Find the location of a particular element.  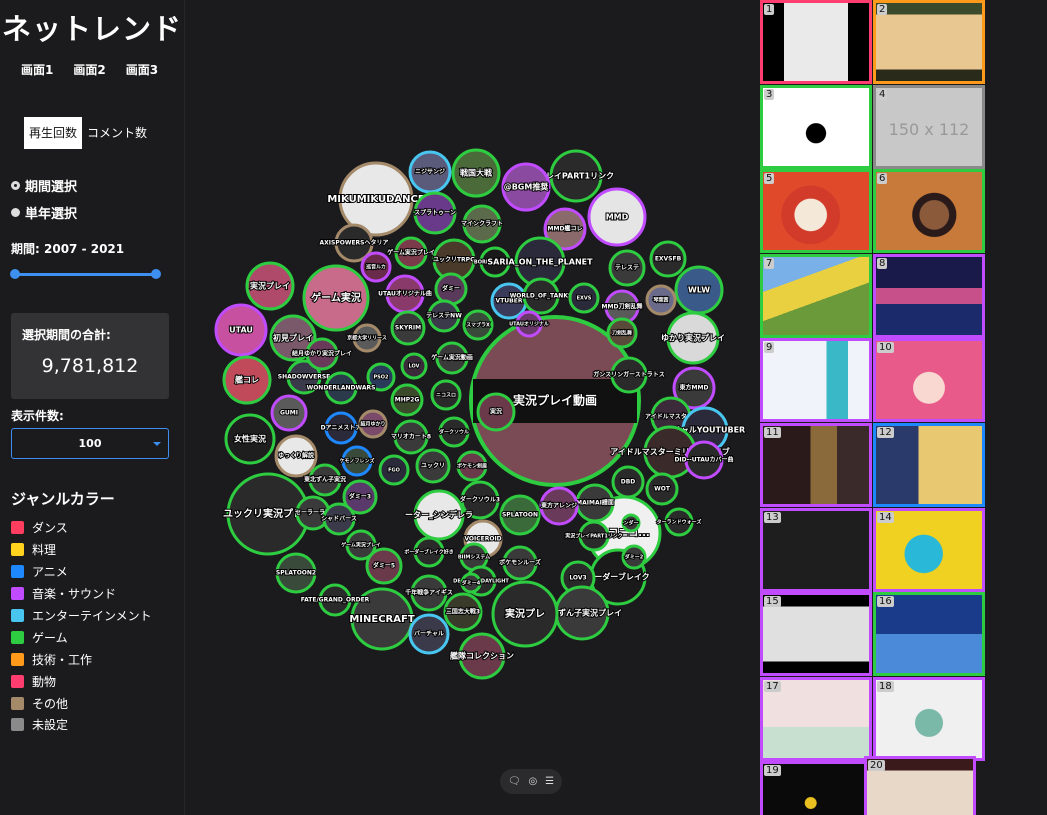

genre-bubble: UTAU is located at coordinates (241, 330).